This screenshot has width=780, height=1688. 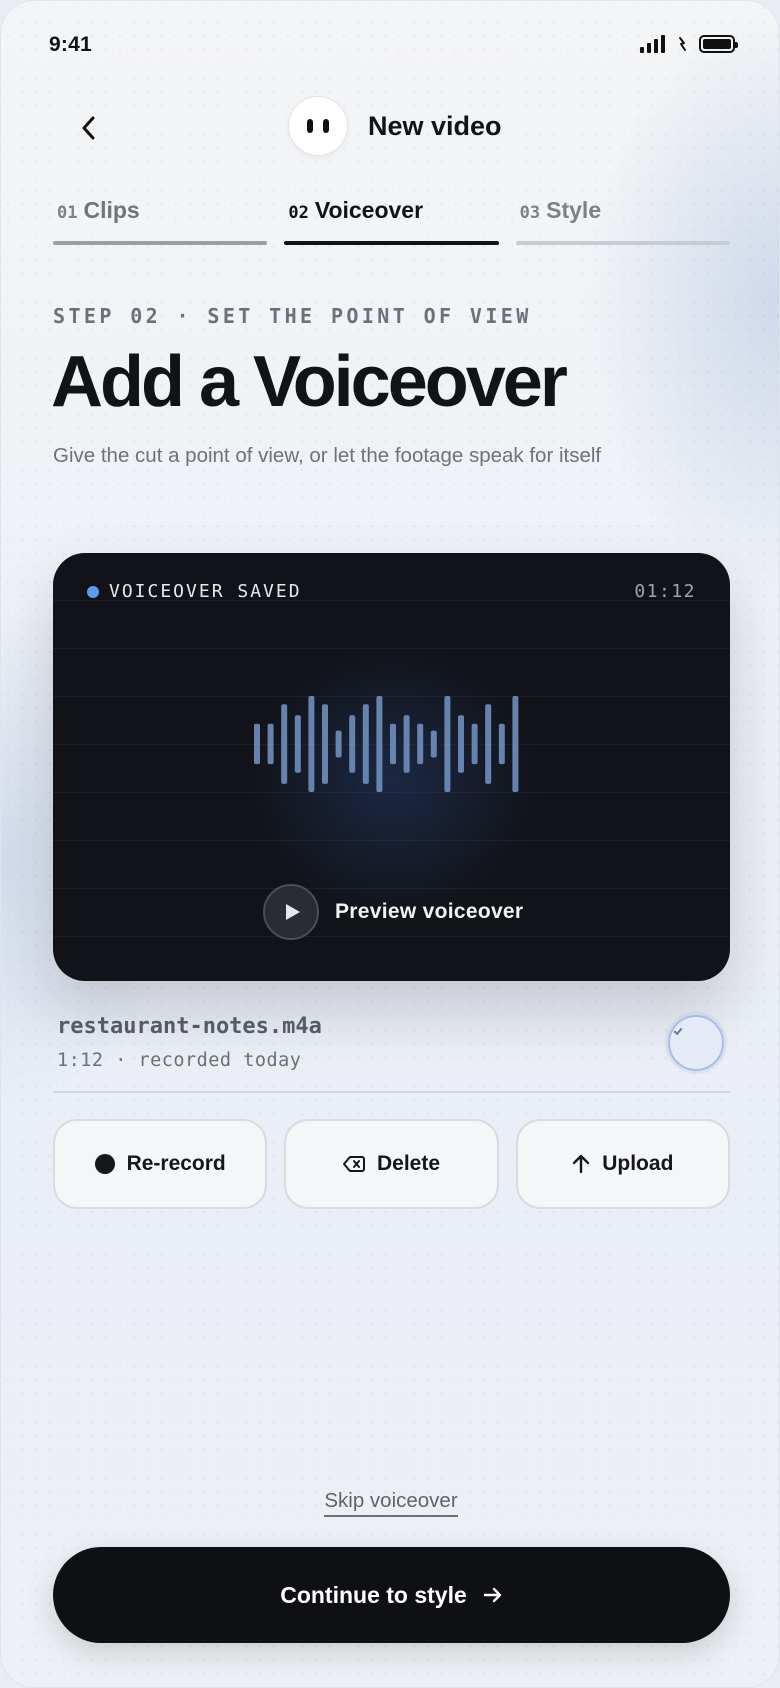 I want to click on voiceover-actions: Re-record Delete Upload, so click(x=391, y=1164).